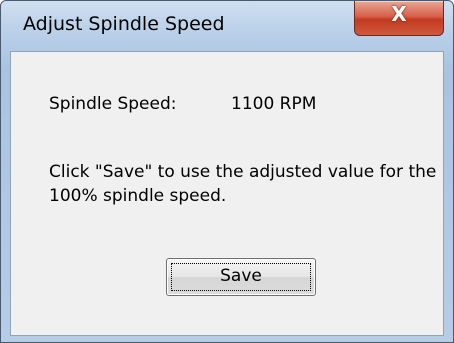 The width and height of the screenshot is (454, 343). Describe the element at coordinates (227, 26) in the screenshot. I see `title-bar: Adjust Spindle Speed X` at that location.